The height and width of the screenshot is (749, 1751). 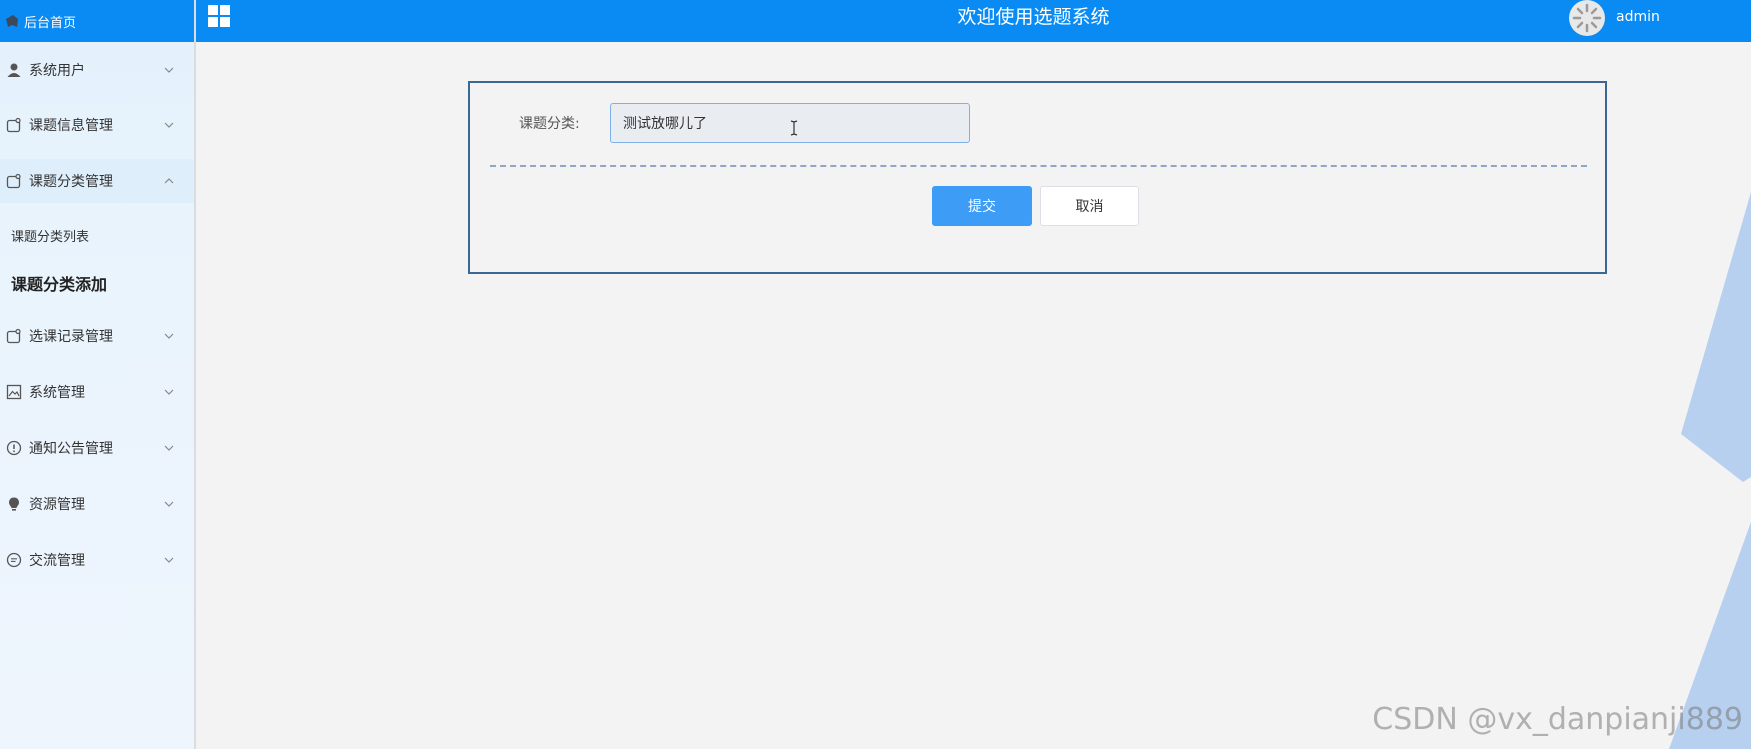 What do you see at coordinates (1587, 18) in the screenshot?
I see `avatar` at bounding box center [1587, 18].